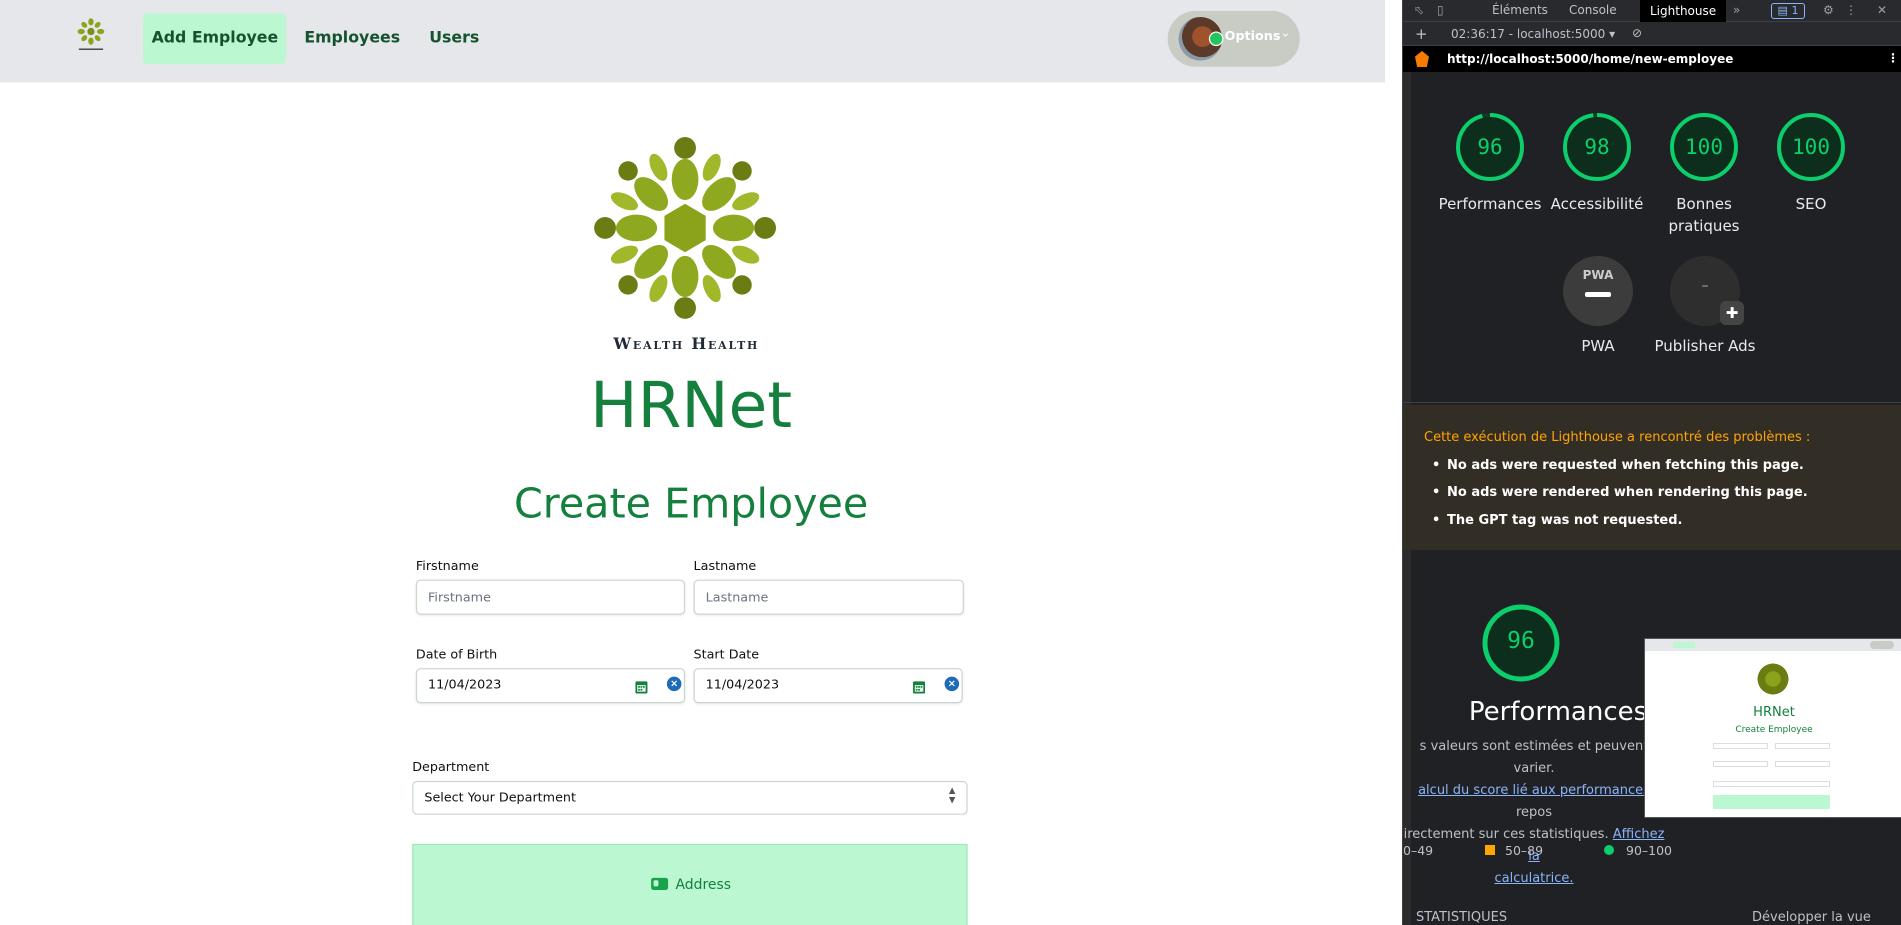 This screenshot has width=1901, height=925. I want to click on options-label: Options, so click(1252, 36).